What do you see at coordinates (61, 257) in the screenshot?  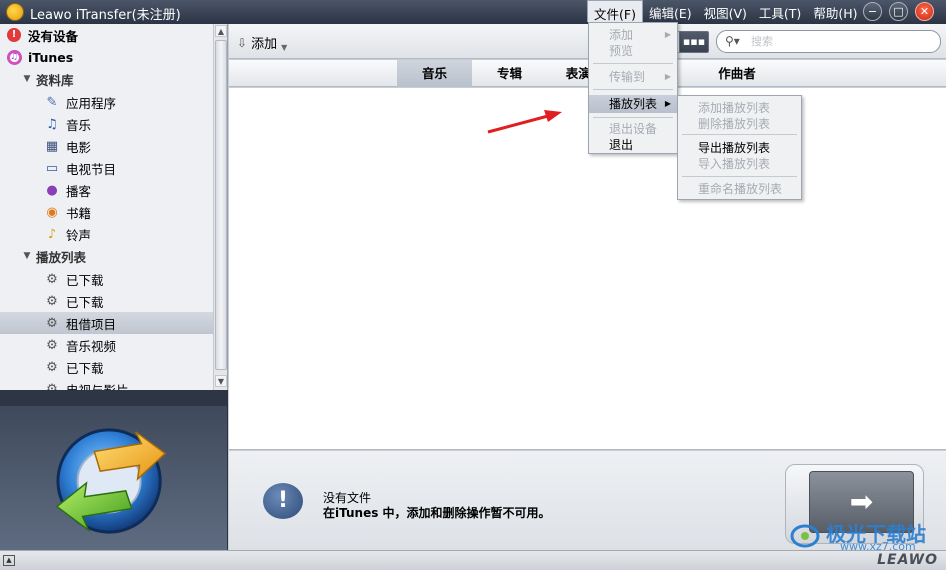 I see `sidebar-group-label: 播放列表` at bounding box center [61, 257].